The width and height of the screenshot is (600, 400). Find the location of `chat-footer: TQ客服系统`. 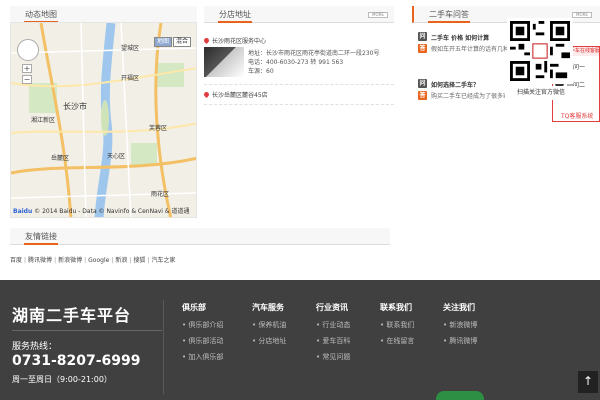

chat-footer: TQ客服系统 is located at coordinates (576, 116).